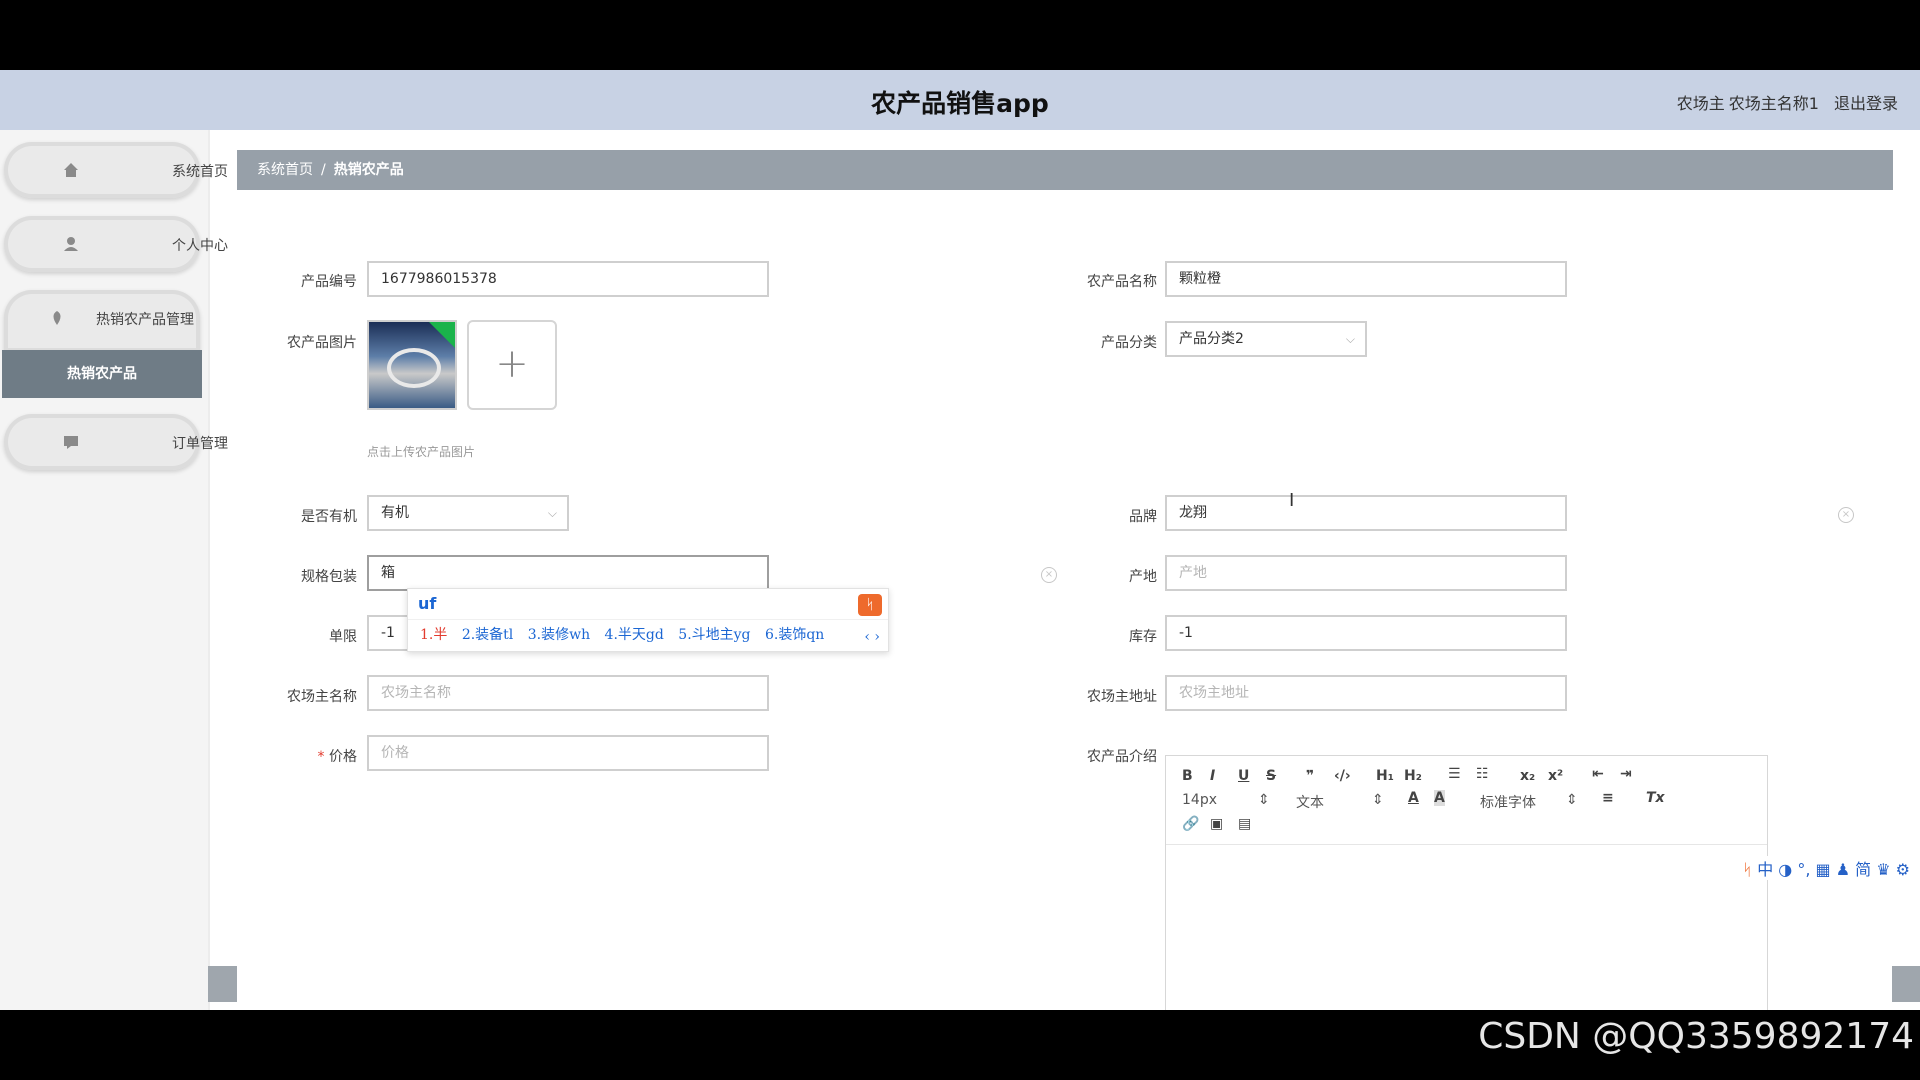 This screenshot has width=1920, height=1080. I want to click on upload-image-button: +, so click(512, 365).